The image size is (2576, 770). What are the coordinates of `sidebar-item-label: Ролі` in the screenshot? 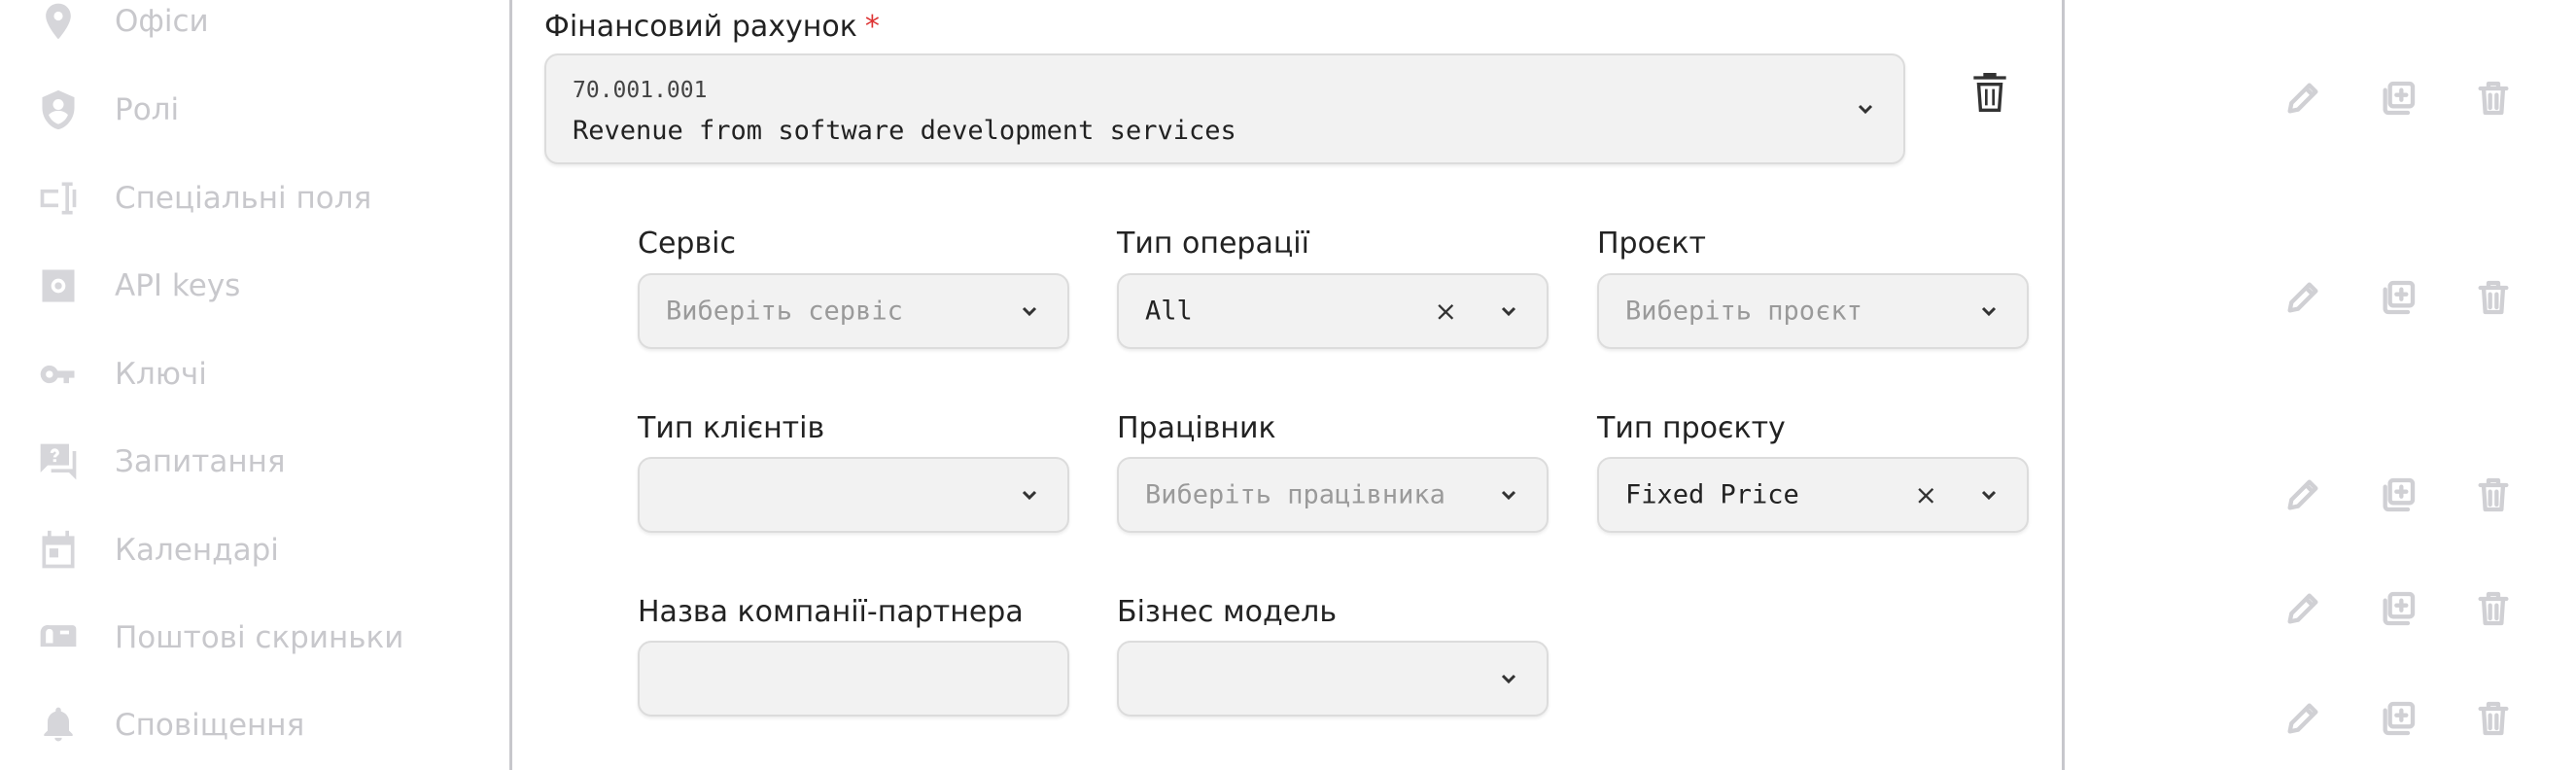 It's located at (147, 109).